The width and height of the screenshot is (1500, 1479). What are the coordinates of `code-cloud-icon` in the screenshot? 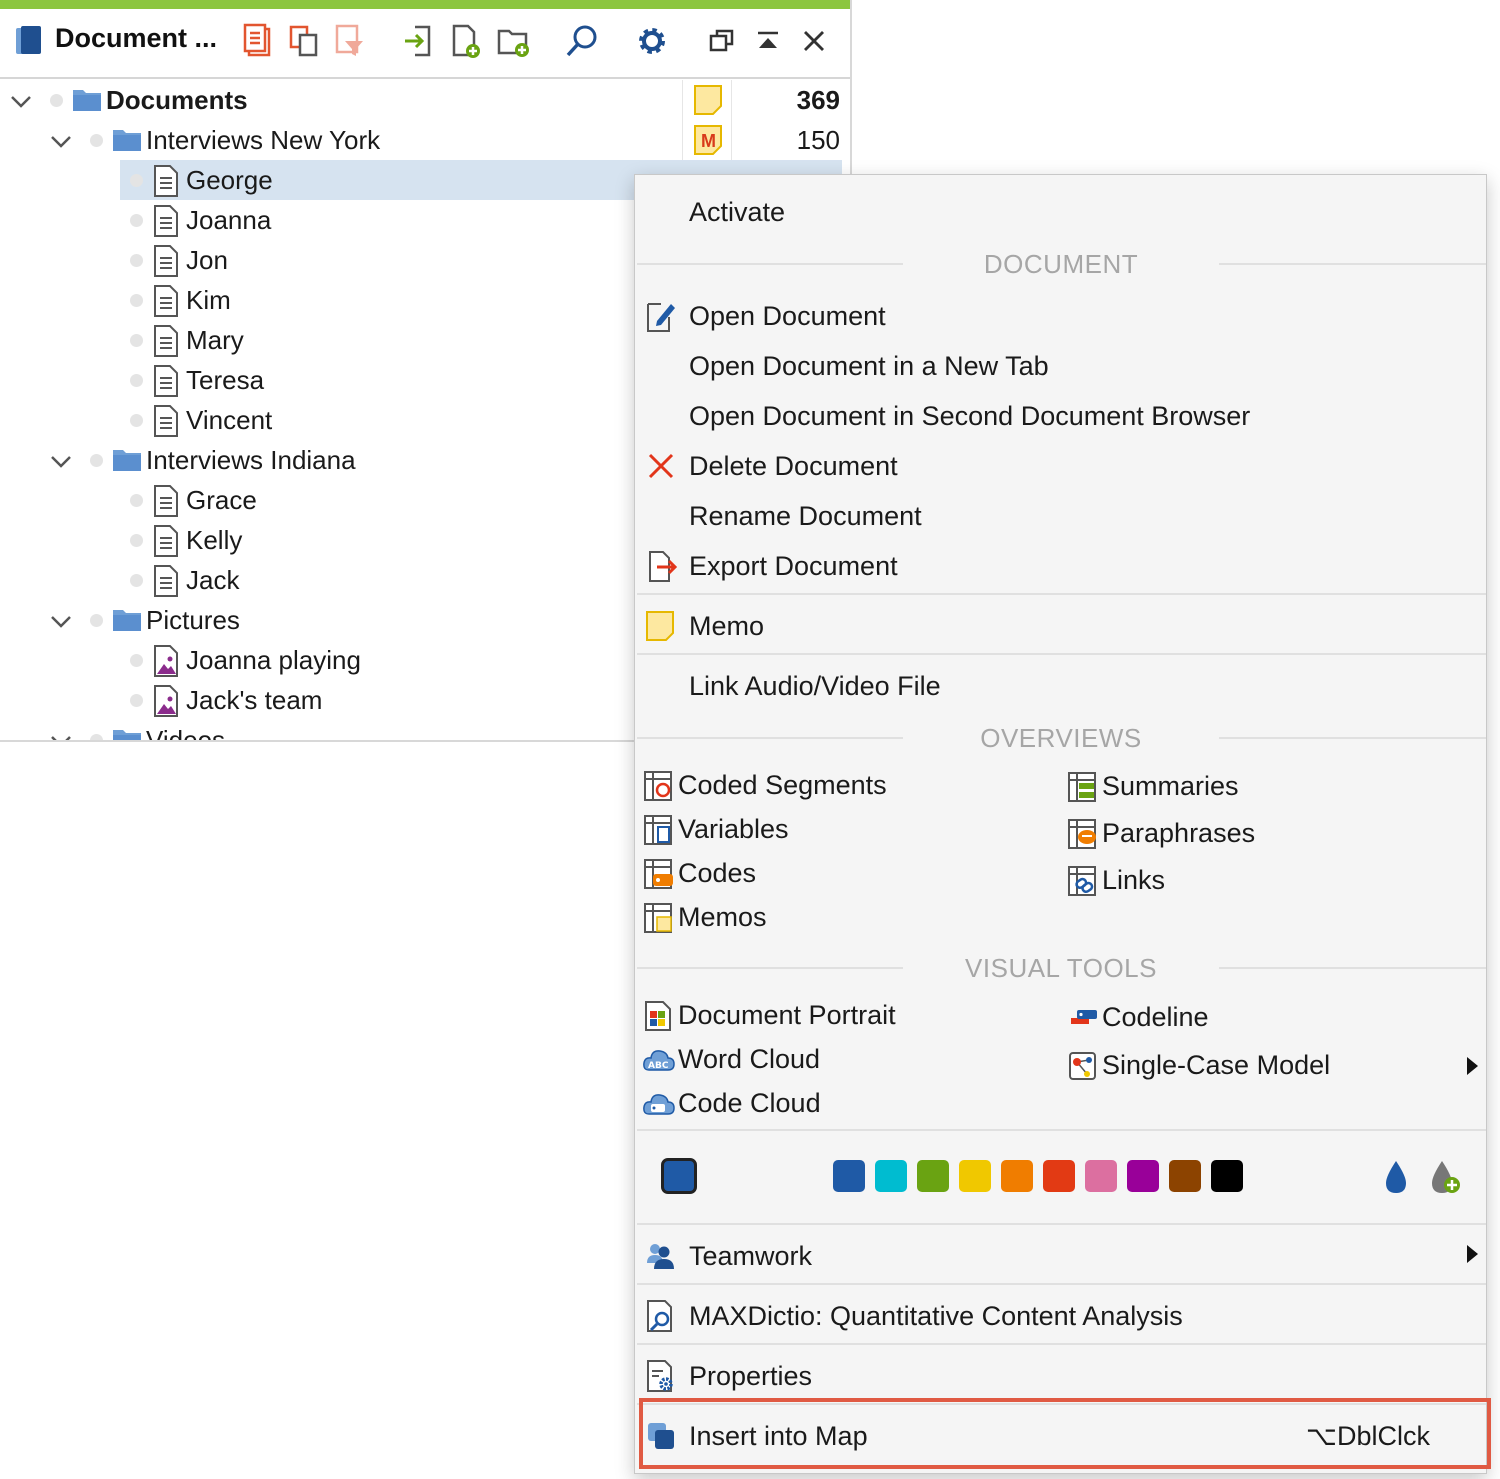 It's located at (659, 1104).